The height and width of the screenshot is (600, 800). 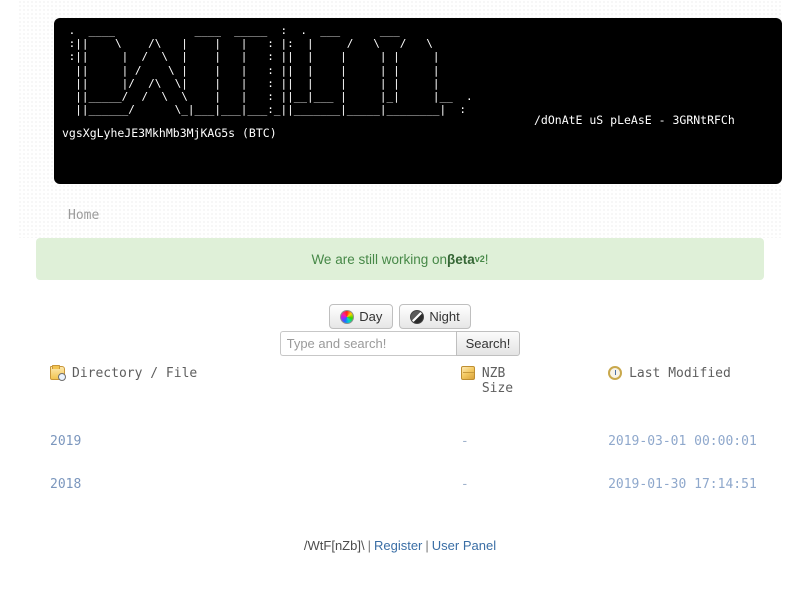 What do you see at coordinates (248, 441) in the screenshot?
I see `row-directory-cell: 2019` at bounding box center [248, 441].